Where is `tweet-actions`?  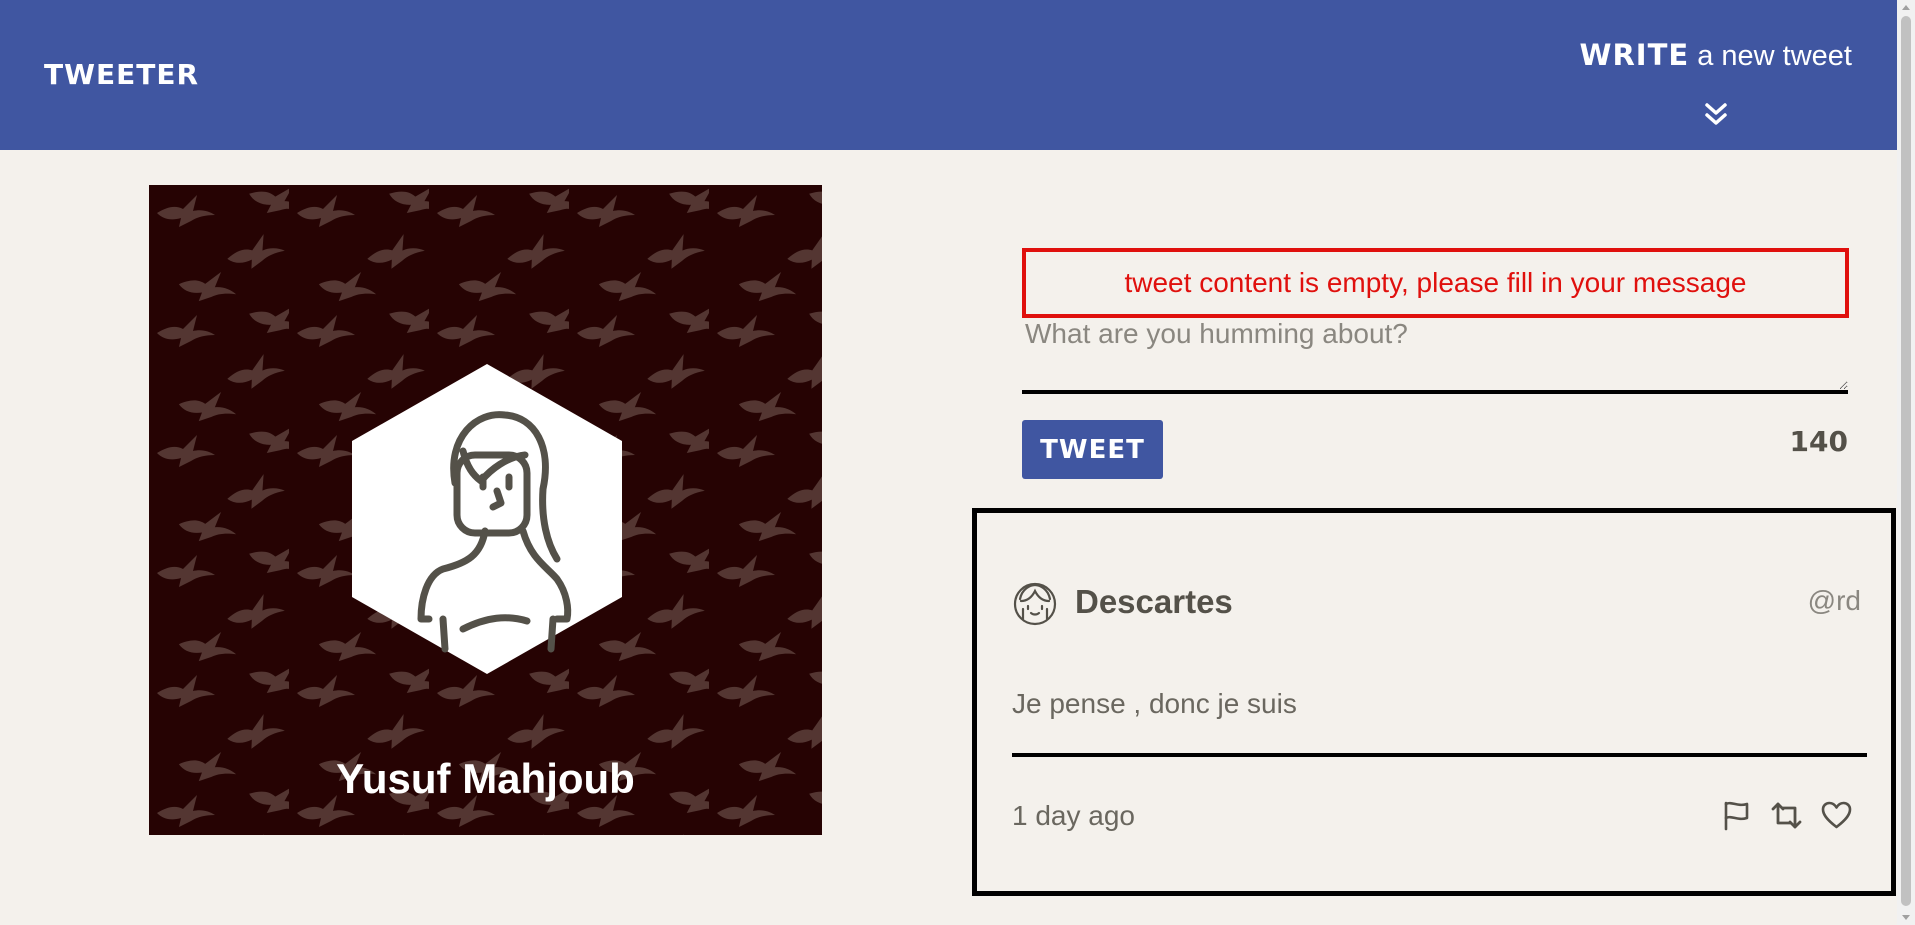 tweet-actions is located at coordinates (1786, 815).